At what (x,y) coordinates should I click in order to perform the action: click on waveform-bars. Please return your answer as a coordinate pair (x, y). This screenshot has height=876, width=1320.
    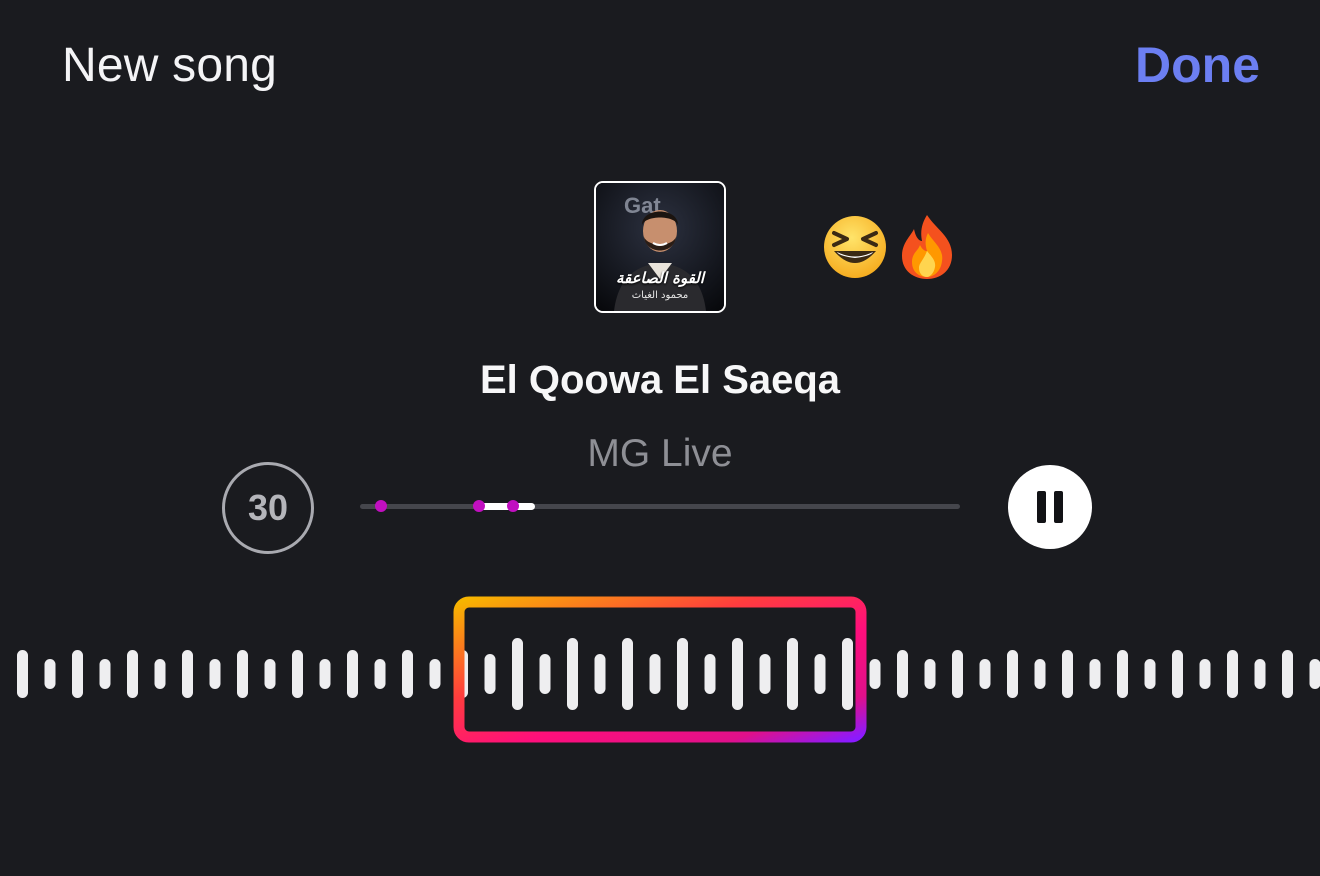
    Looking at the image, I should click on (668, 674).